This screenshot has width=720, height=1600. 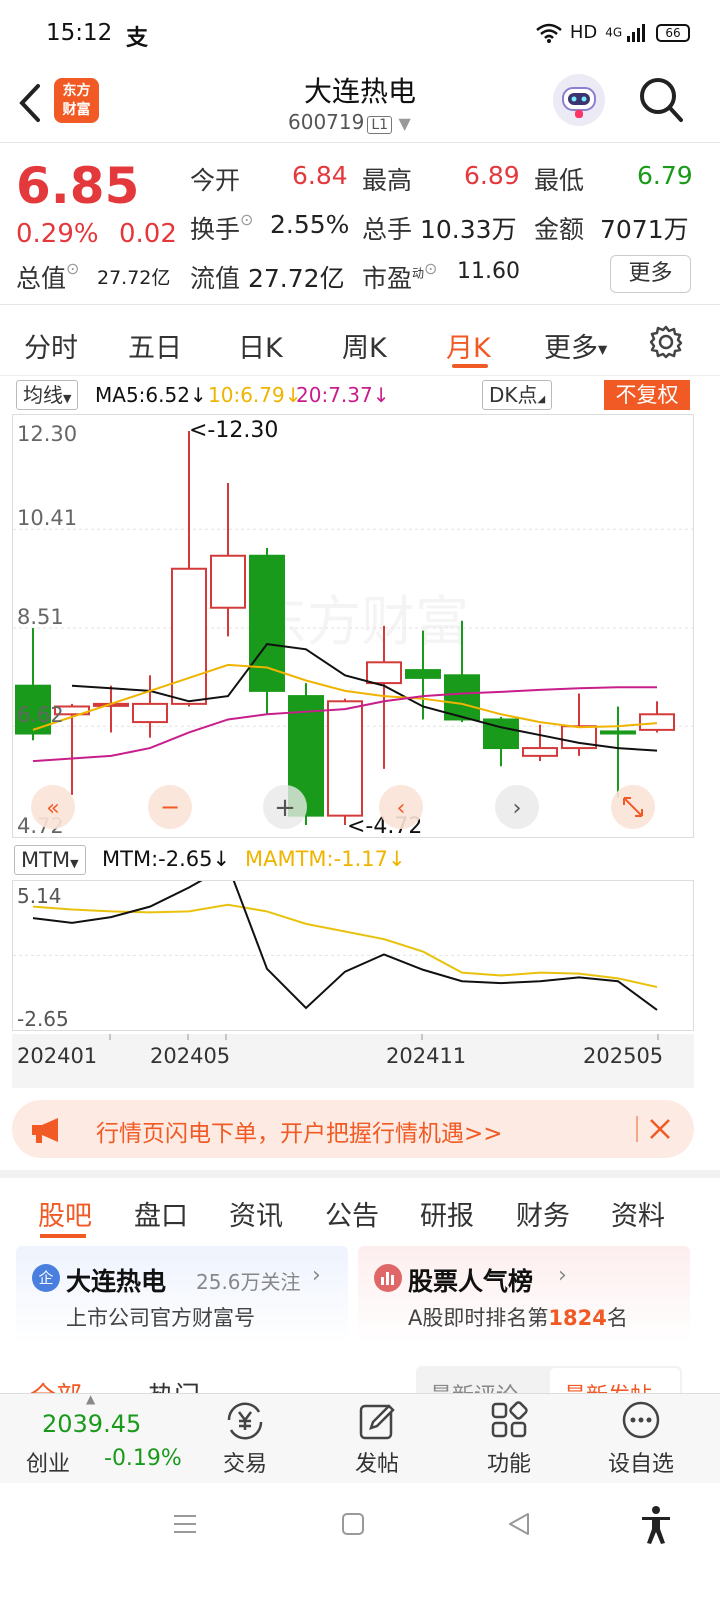 I want to click on level-badge: L1, so click(x=380, y=125).